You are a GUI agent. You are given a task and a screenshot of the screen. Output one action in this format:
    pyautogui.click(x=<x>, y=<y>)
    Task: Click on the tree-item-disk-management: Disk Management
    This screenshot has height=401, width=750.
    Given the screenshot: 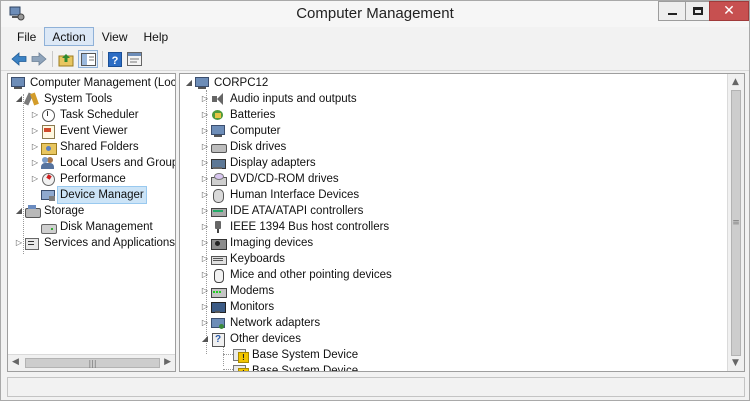 What is the action you would take?
    pyautogui.click(x=91, y=227)
    